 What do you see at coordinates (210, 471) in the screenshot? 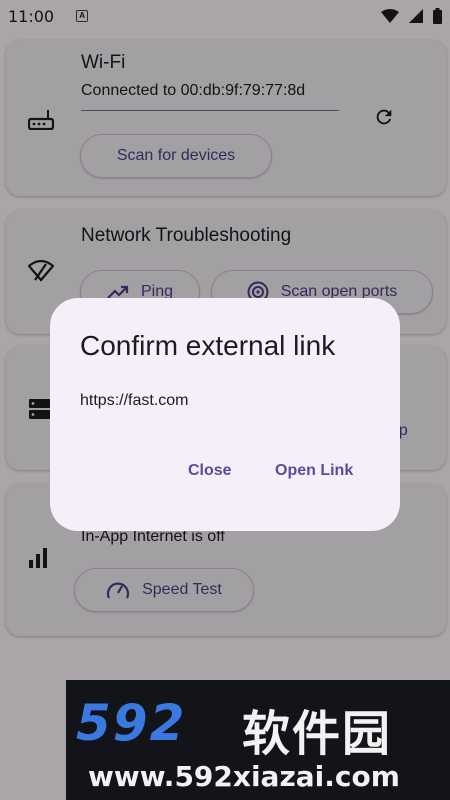
I see `close-button: Close` at bounding box center [210, 471].